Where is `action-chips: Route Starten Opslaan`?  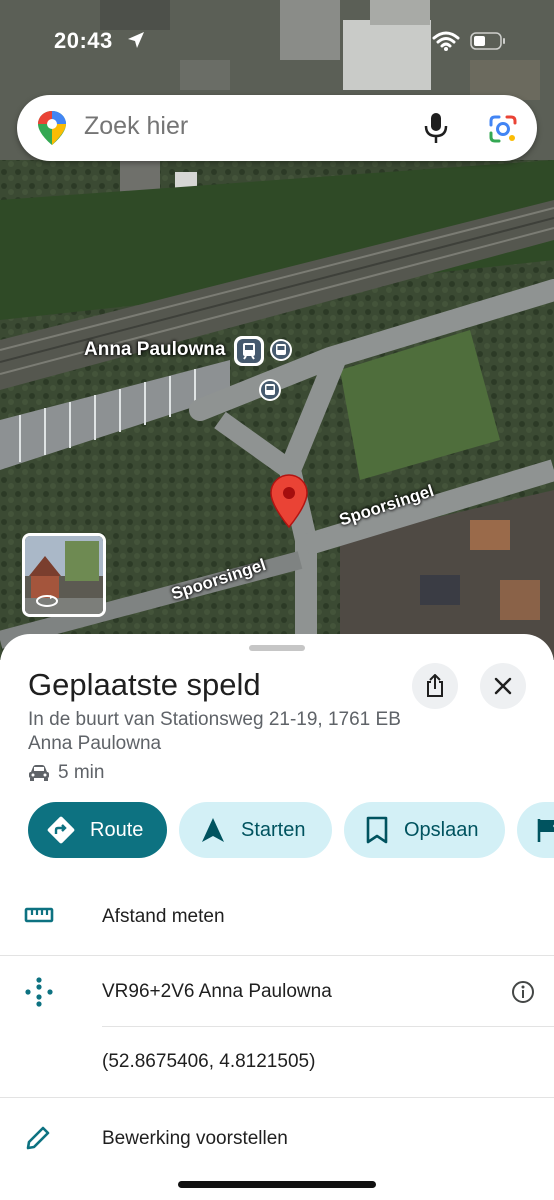 action-chips: Route Starten Opslaan is located at coordinates (291, 831).